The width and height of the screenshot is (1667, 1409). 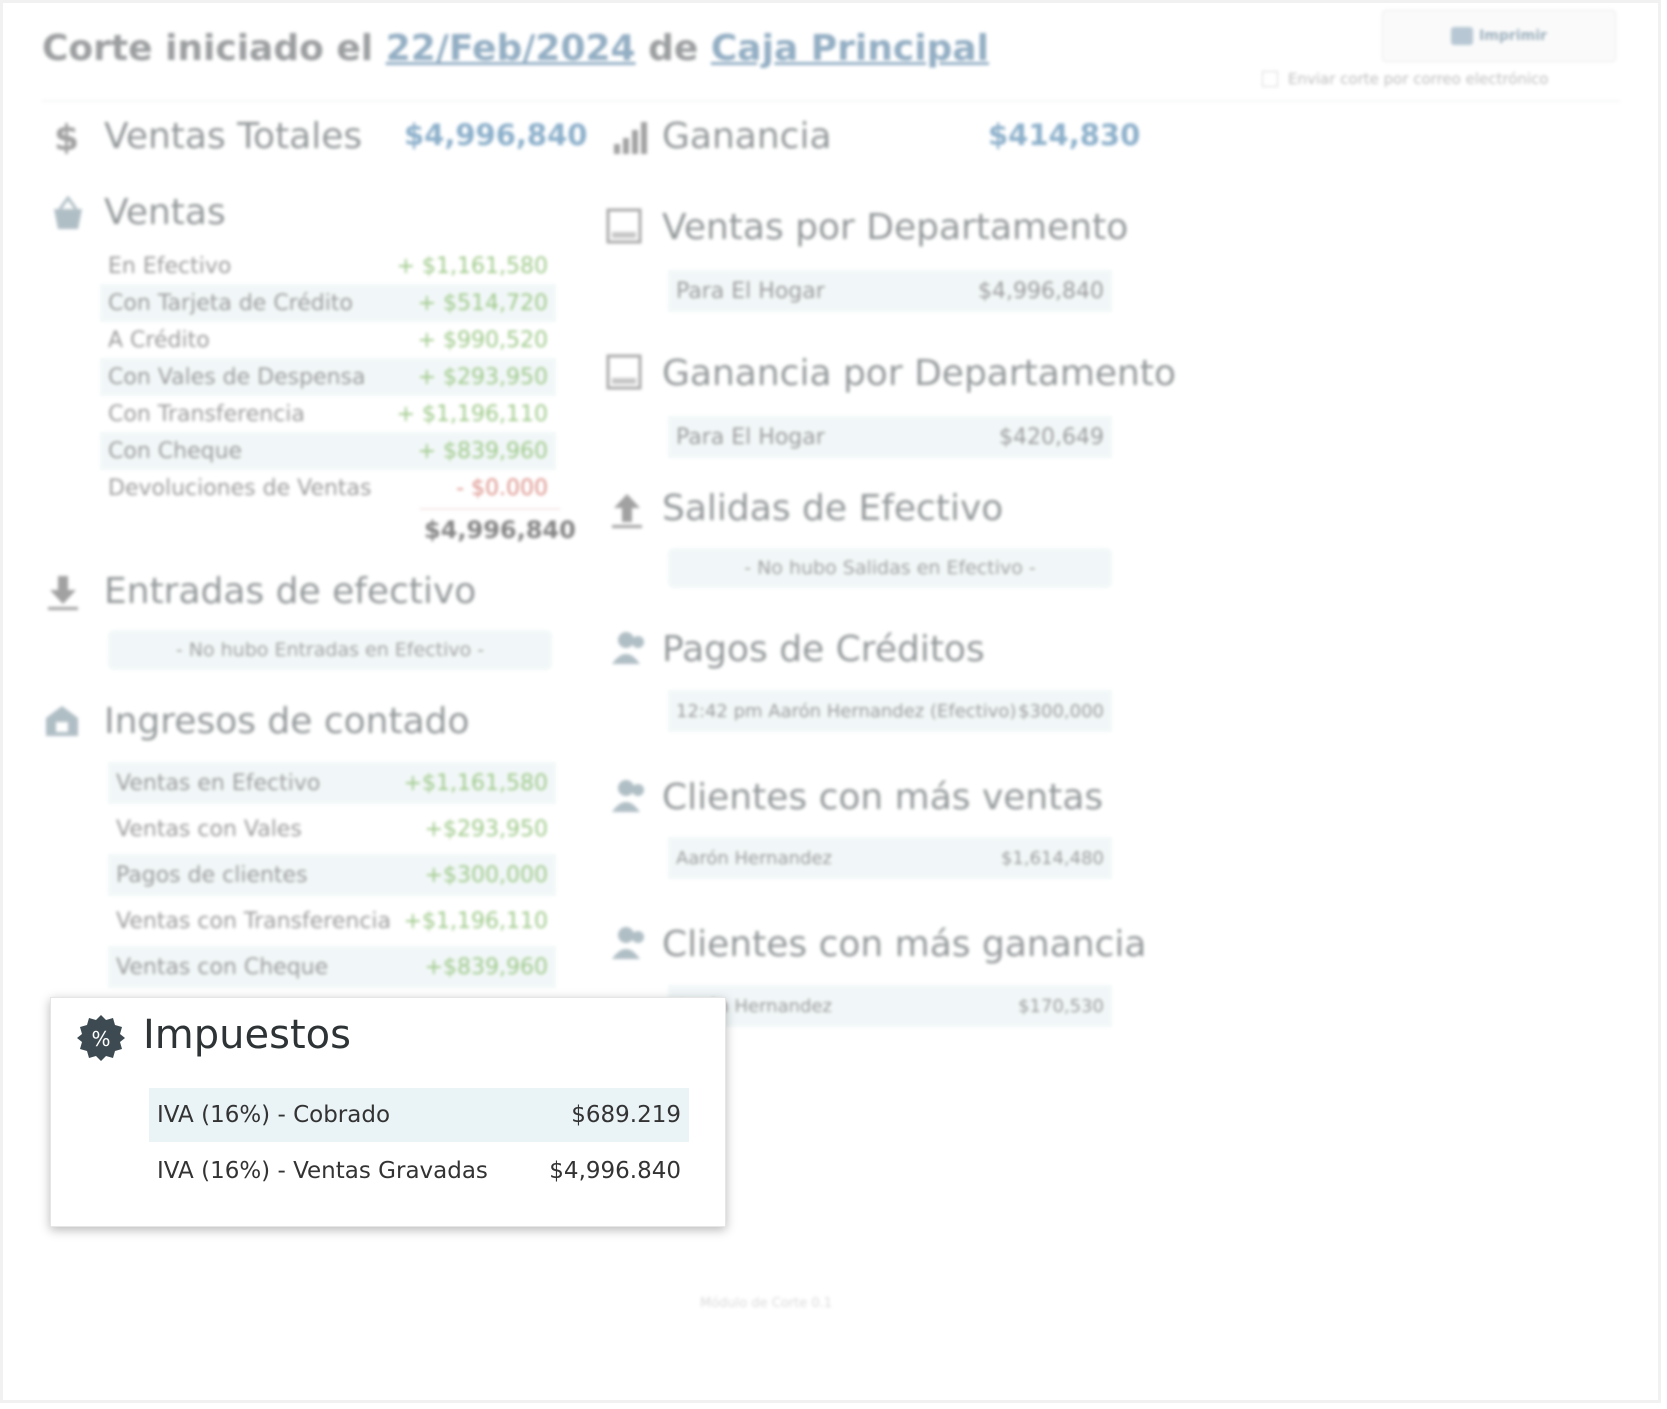 What do you see at coordinates (615, 1171) in the screenshot?
I see `tax-value: $4,996.840` at bounding box center [615, 1171].